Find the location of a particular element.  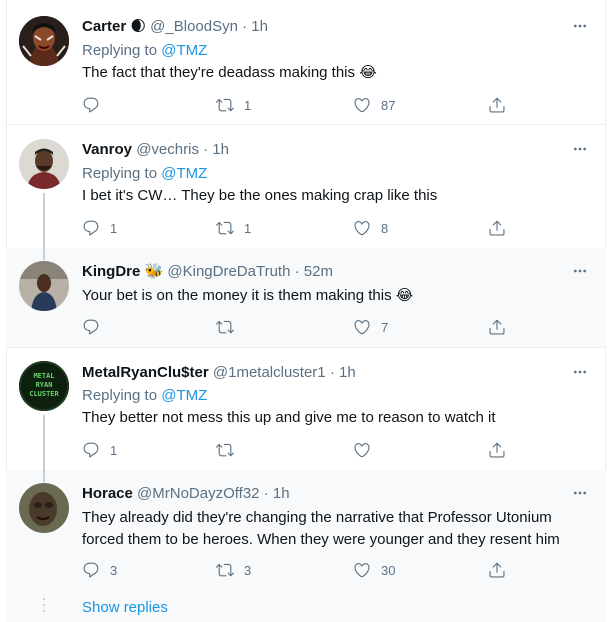

avatar-carter is located at coordinates (44, 41).